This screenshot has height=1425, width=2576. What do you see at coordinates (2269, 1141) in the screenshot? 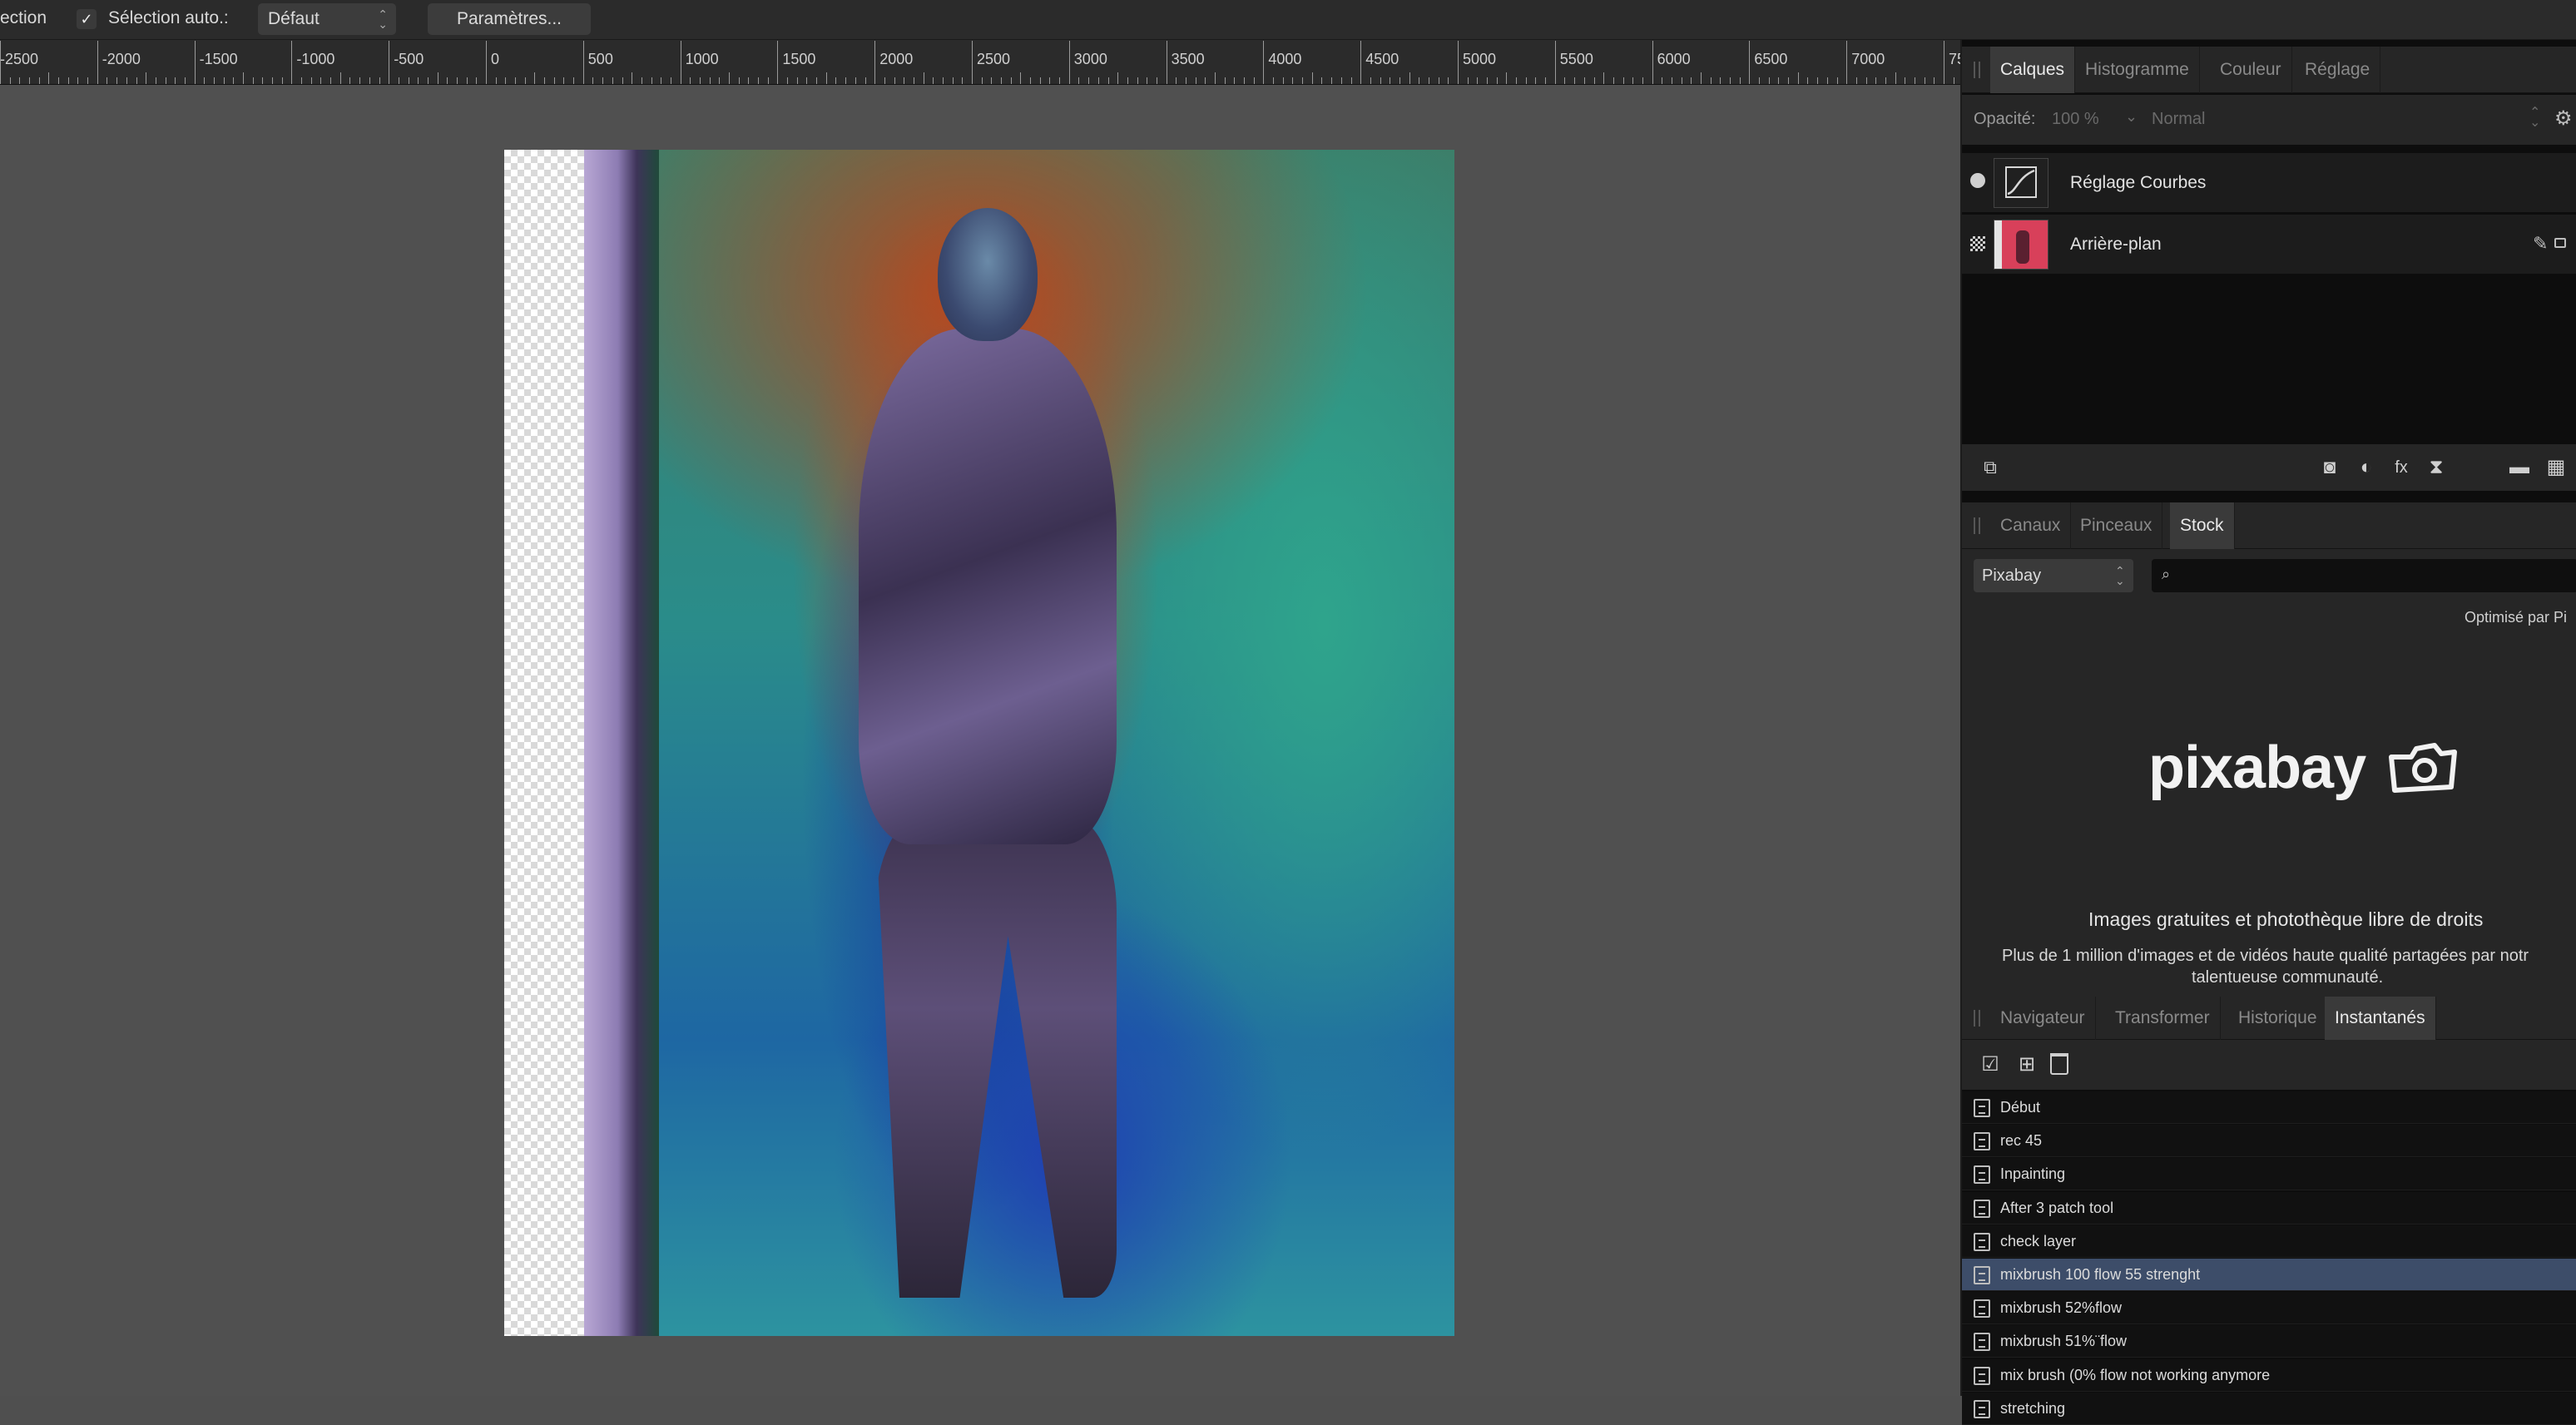
I see `snapshot-item: rec 45` at bounding box center [2269, 1141].